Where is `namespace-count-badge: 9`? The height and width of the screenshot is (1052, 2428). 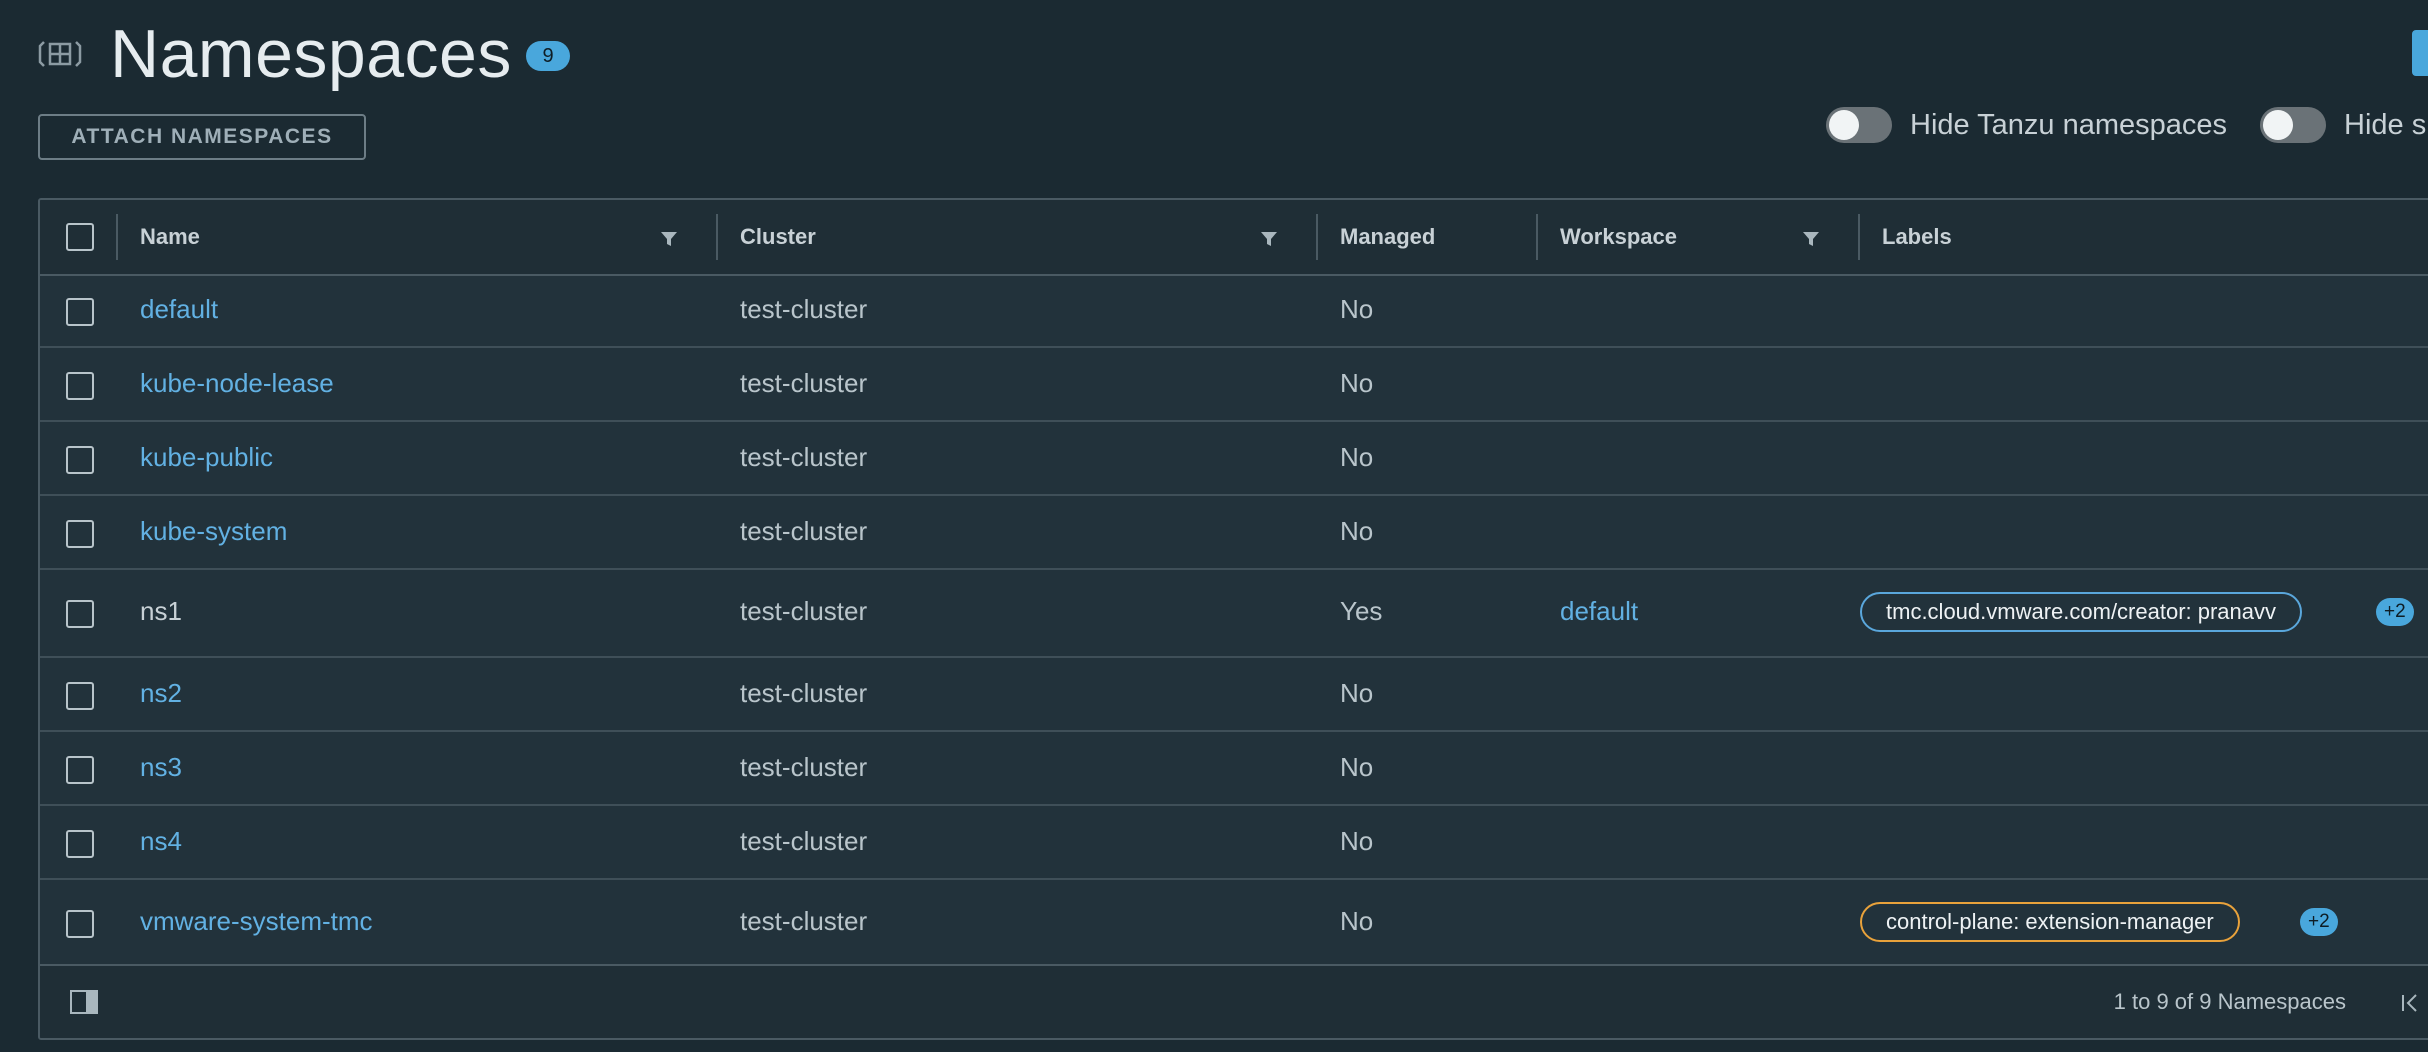
namespace-count-badge: 9 is located at coordinates (548, 56).